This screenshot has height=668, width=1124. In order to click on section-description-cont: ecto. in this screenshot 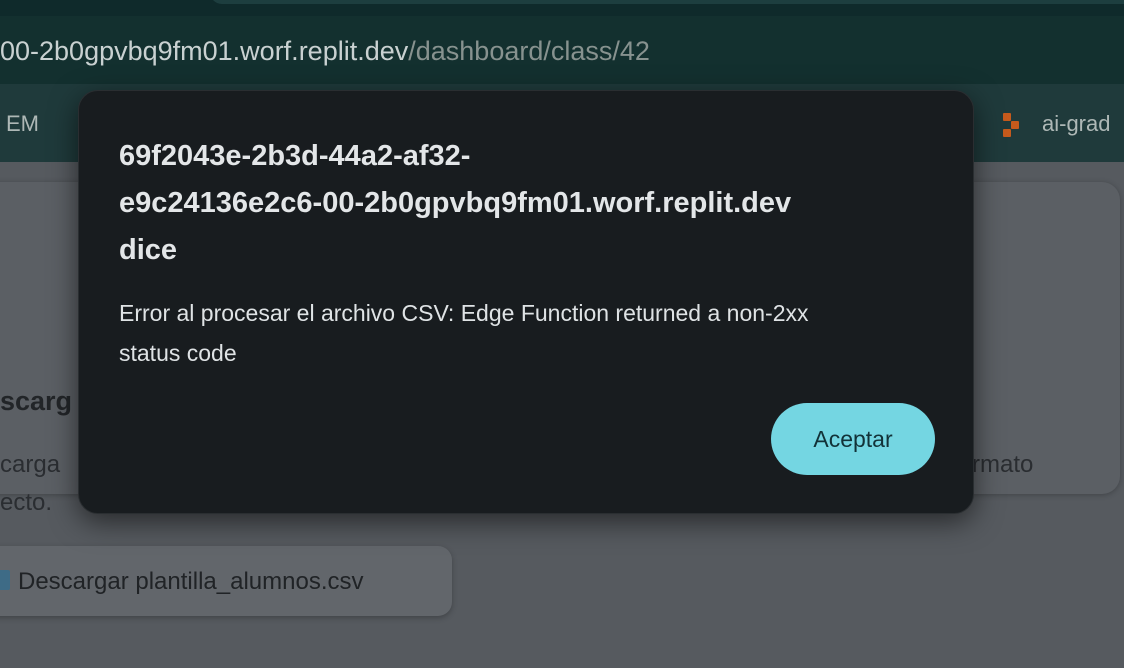, I will do `click(26, 502)`.